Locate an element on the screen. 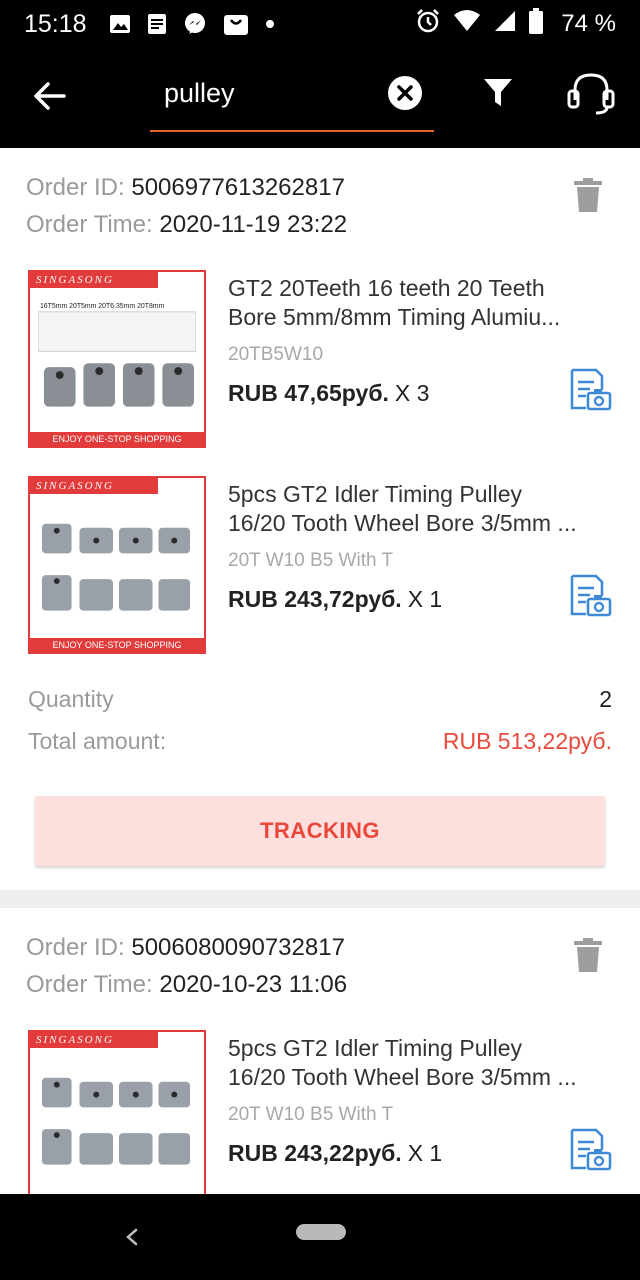 The image size is (640, 1280). product-qty: X 3 is located at coordinates (412, 393).